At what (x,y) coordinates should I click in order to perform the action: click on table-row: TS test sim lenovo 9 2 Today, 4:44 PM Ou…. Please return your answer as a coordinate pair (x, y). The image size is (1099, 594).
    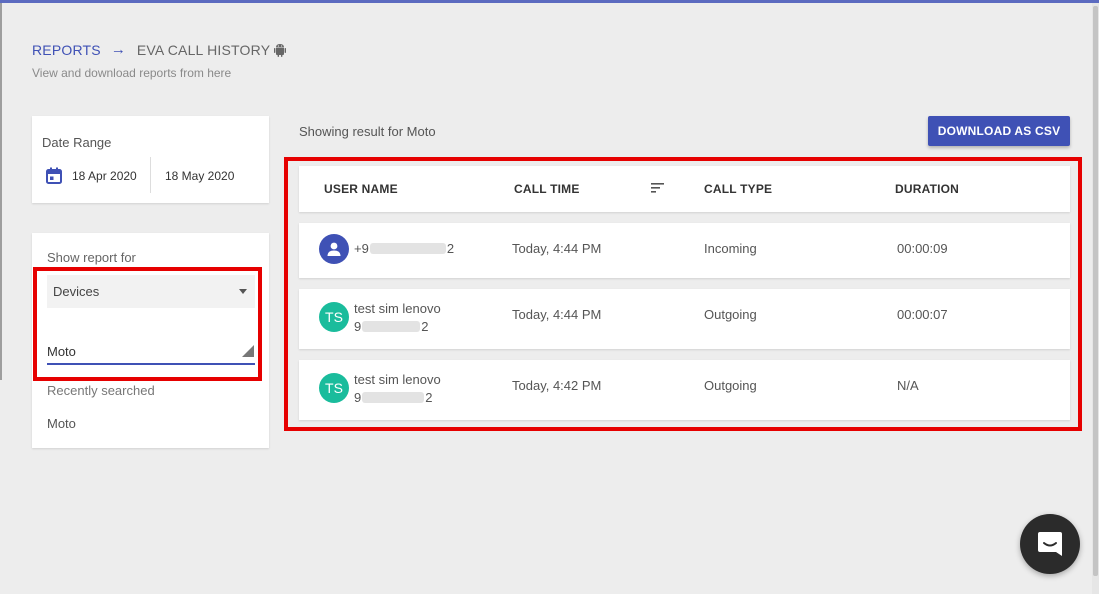
    Looking at the image, I should click on (684, 319).